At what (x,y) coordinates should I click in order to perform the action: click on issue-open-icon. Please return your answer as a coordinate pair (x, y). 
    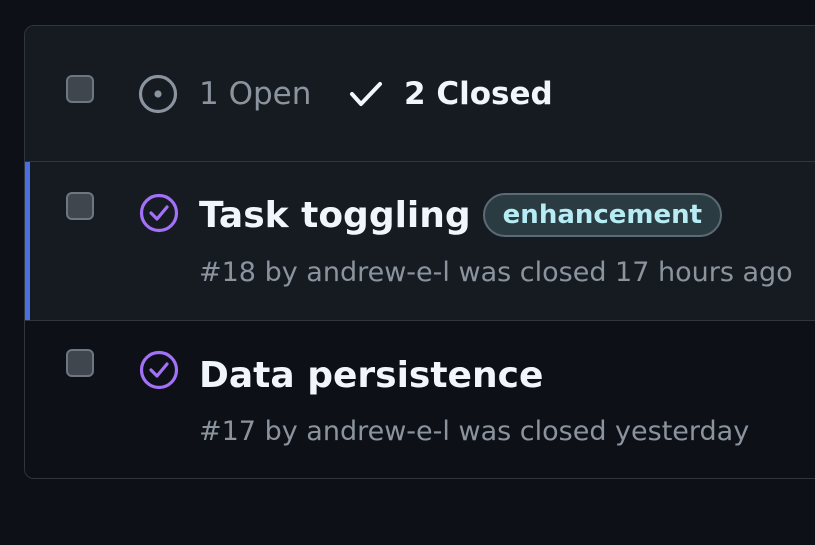
    Looking at the image, I should click on (158, 94).